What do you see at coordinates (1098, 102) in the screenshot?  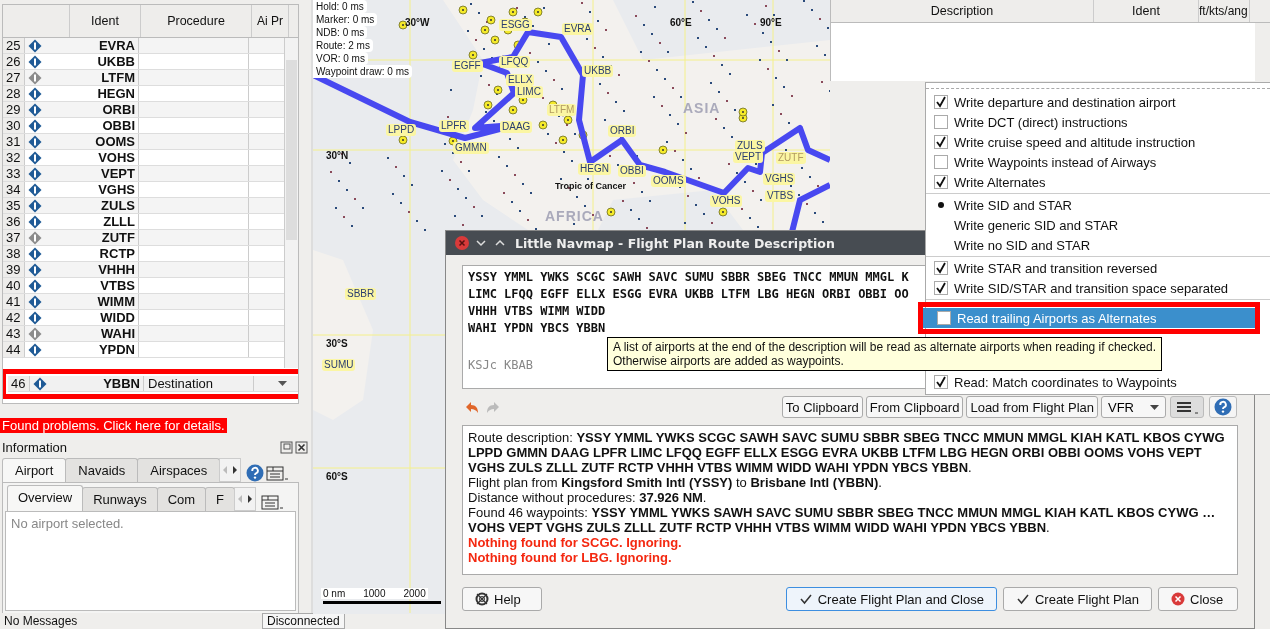 I see `menu-item: Write departure and destination airport` at bounding box center [1098, 102].